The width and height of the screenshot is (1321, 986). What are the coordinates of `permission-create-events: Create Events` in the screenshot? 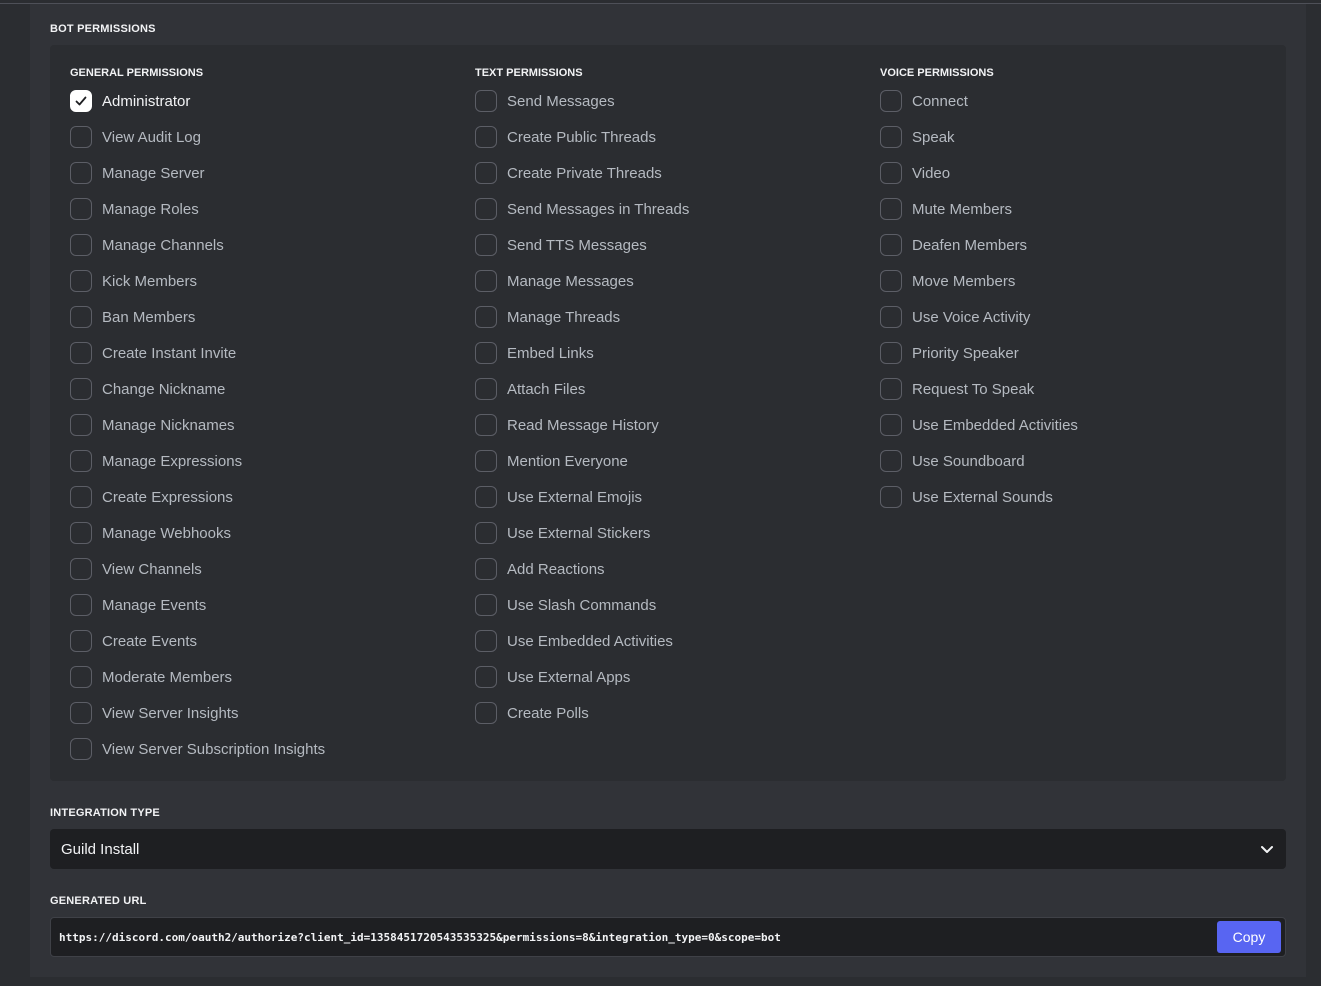 It's located at (133, 641).